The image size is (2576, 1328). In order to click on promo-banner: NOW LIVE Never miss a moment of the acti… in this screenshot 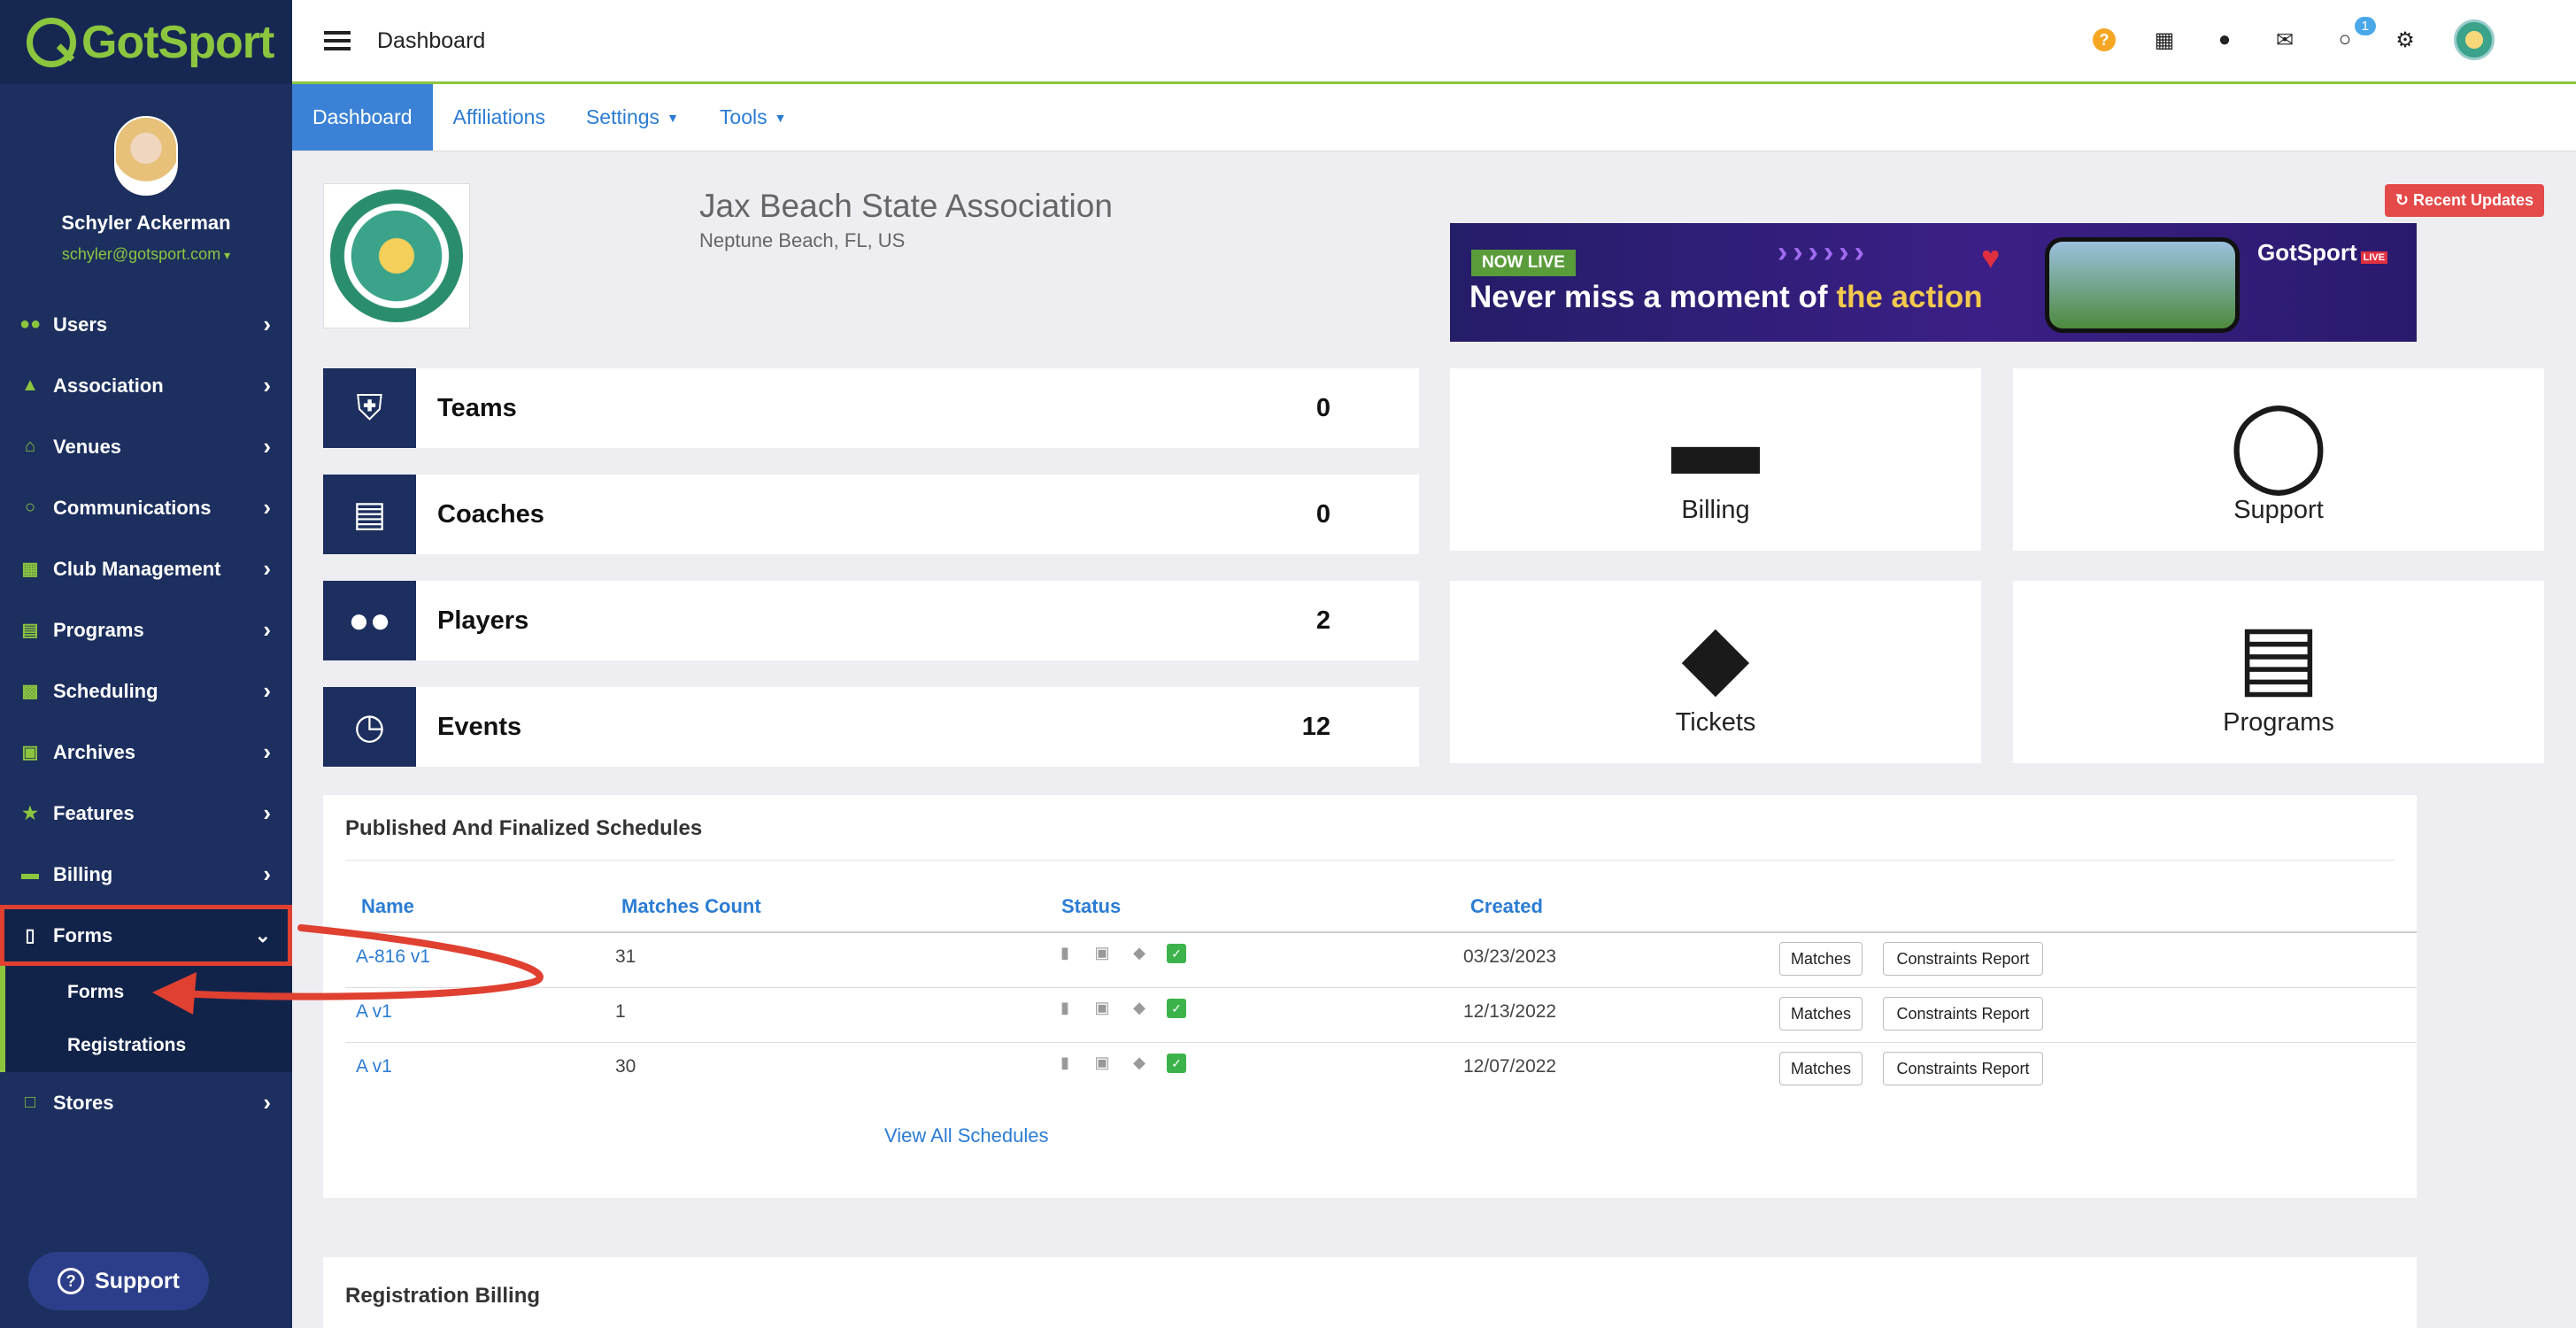, I will do `click(1933, 282)`.